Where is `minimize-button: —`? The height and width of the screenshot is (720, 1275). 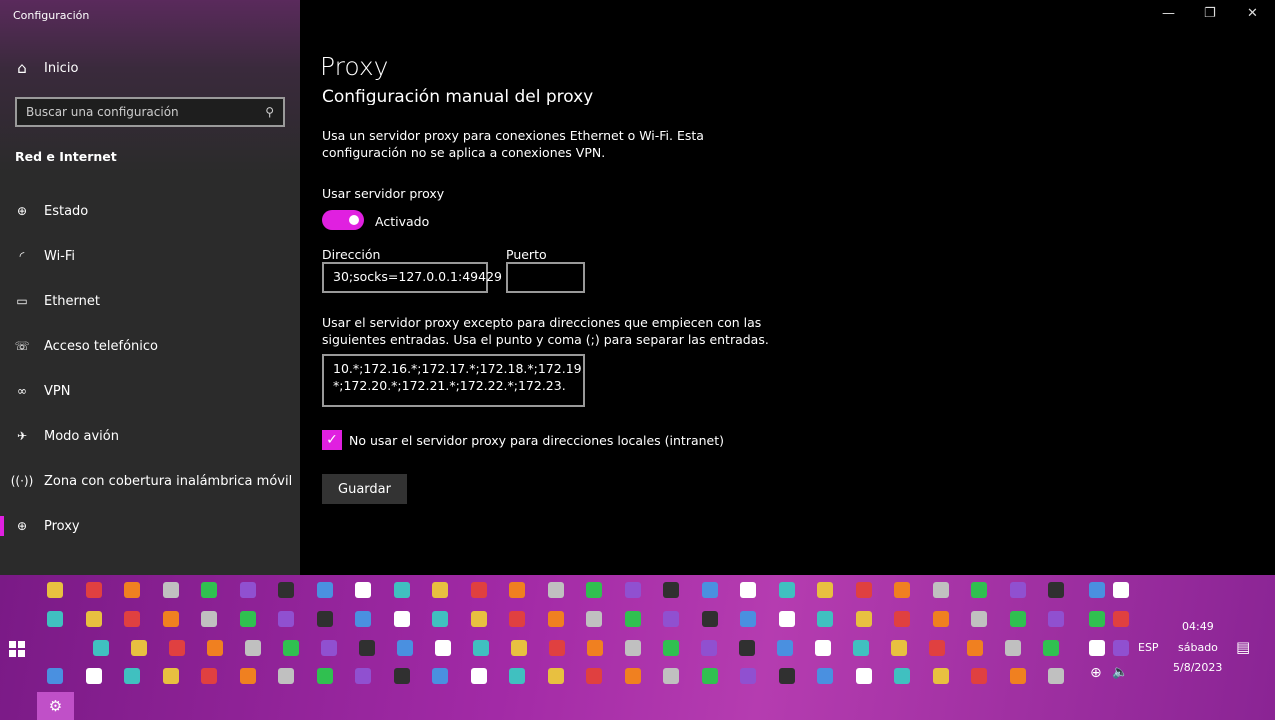
minimize-button: — is located at coordinates (1168, 13).